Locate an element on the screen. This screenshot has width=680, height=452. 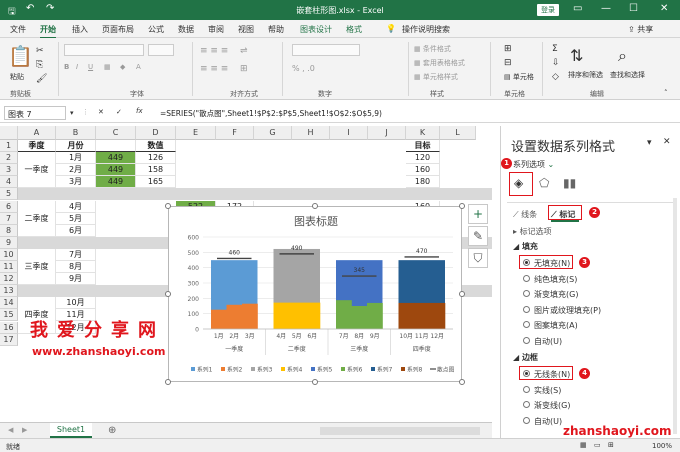
resize-handle-l is located at coordinates (168, 294).